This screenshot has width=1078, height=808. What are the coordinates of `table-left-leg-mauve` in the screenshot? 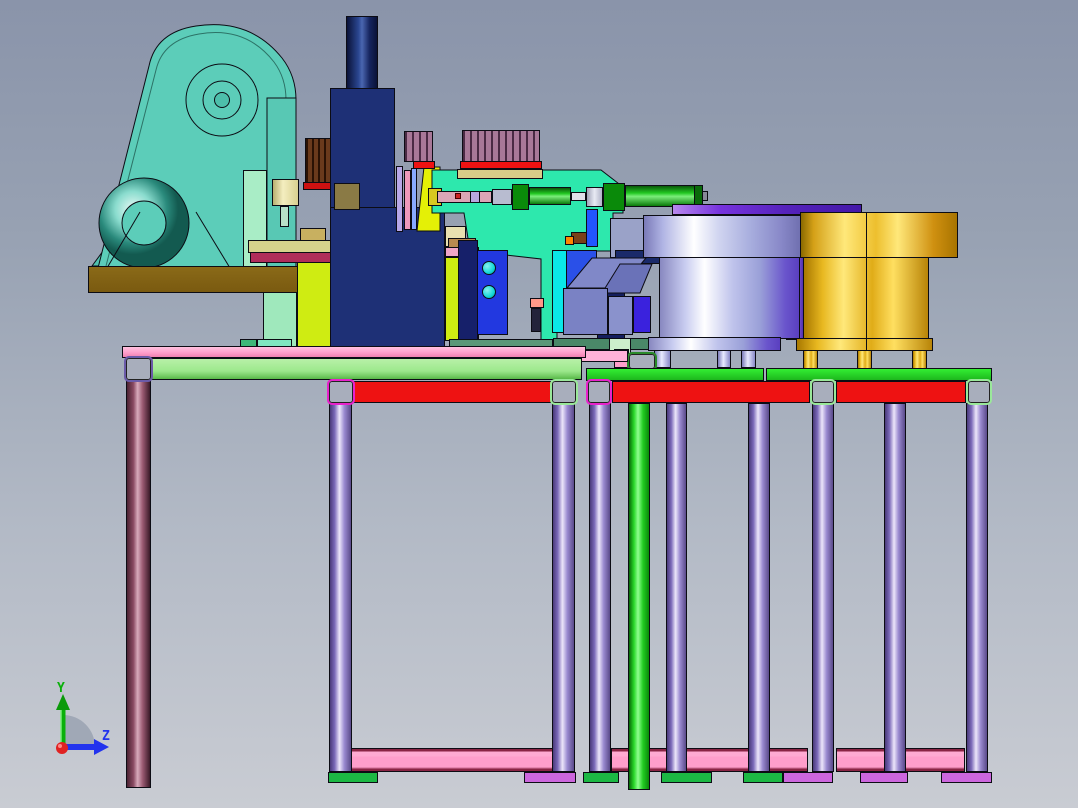 It's located at (138, 574).